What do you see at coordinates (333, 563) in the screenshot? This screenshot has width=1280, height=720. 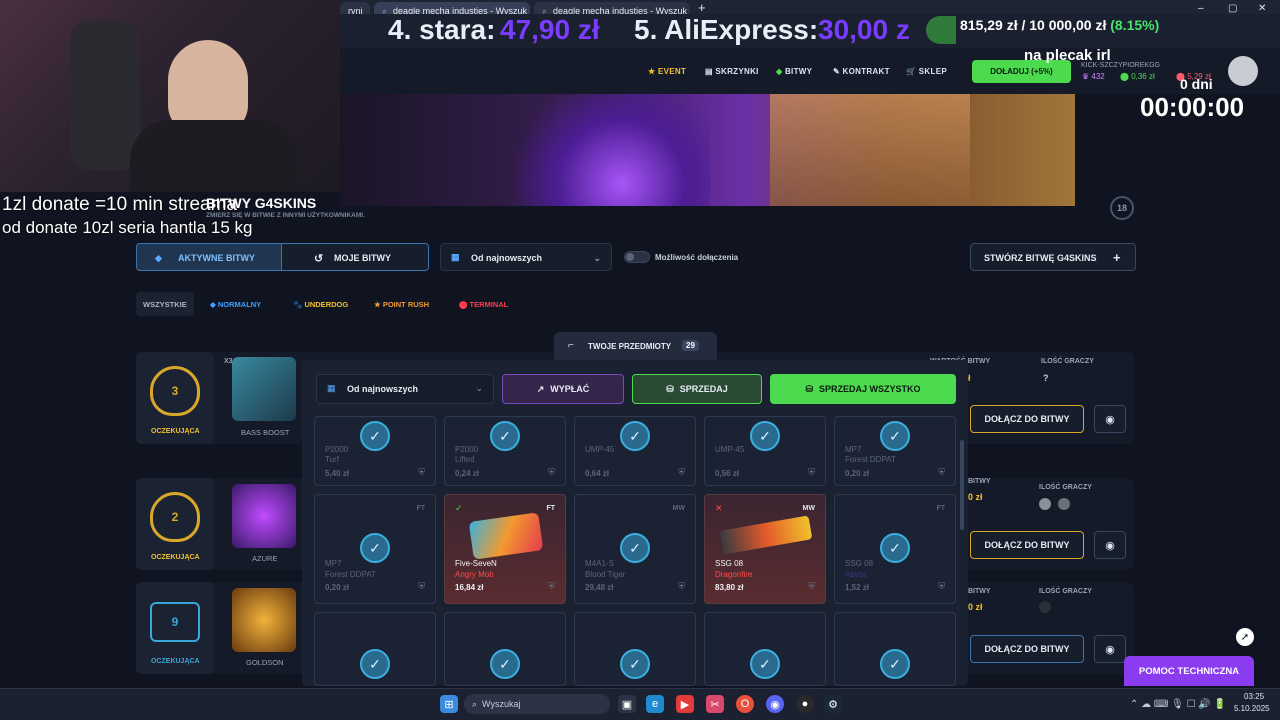 I see `item-name: MP7` at bounding box center [333, 563].